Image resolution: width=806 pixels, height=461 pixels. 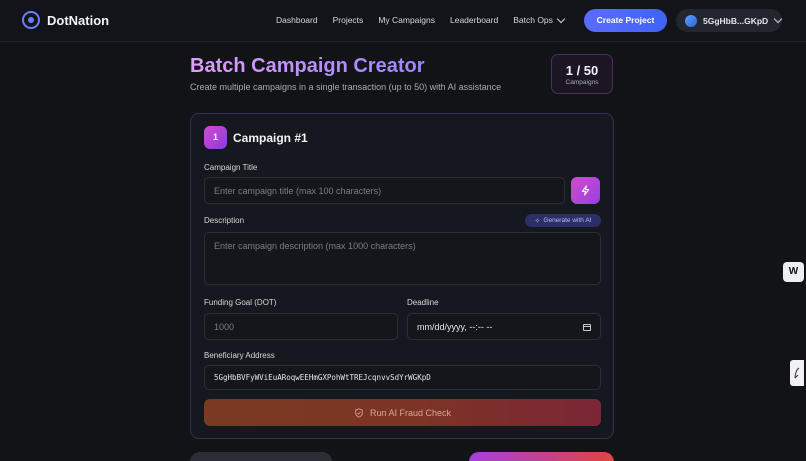 What do you see at coordinates (307, 66) in the screenshot?
I see `page-title: Batch Campaign Creator` at bounding box center [307, 66].